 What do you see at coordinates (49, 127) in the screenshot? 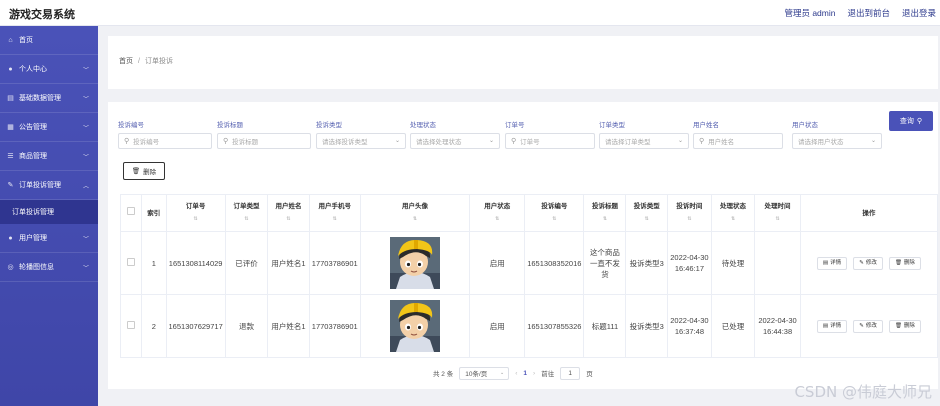
I see `sidebar-item: ▦ 公告管理 ﹀` at bounding box center [49, 127].